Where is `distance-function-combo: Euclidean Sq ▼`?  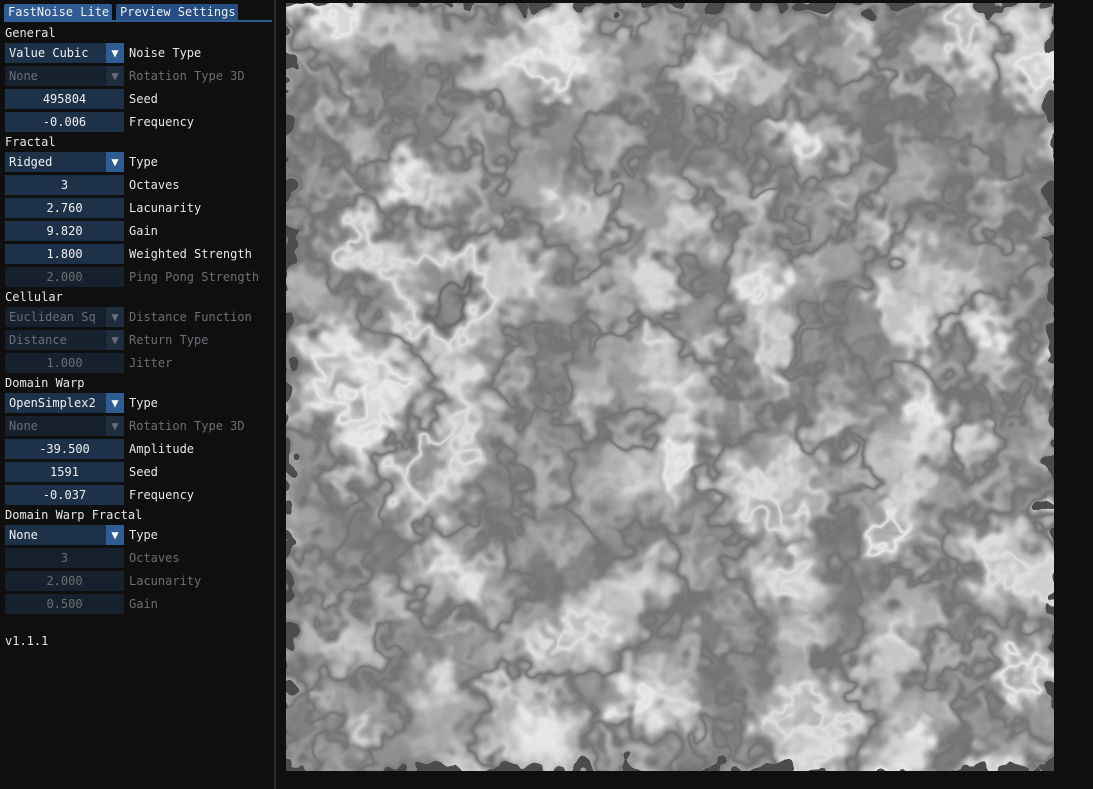
distance-function-combo: Euclidean Sq ▼ is located at coordinates (64, 317).